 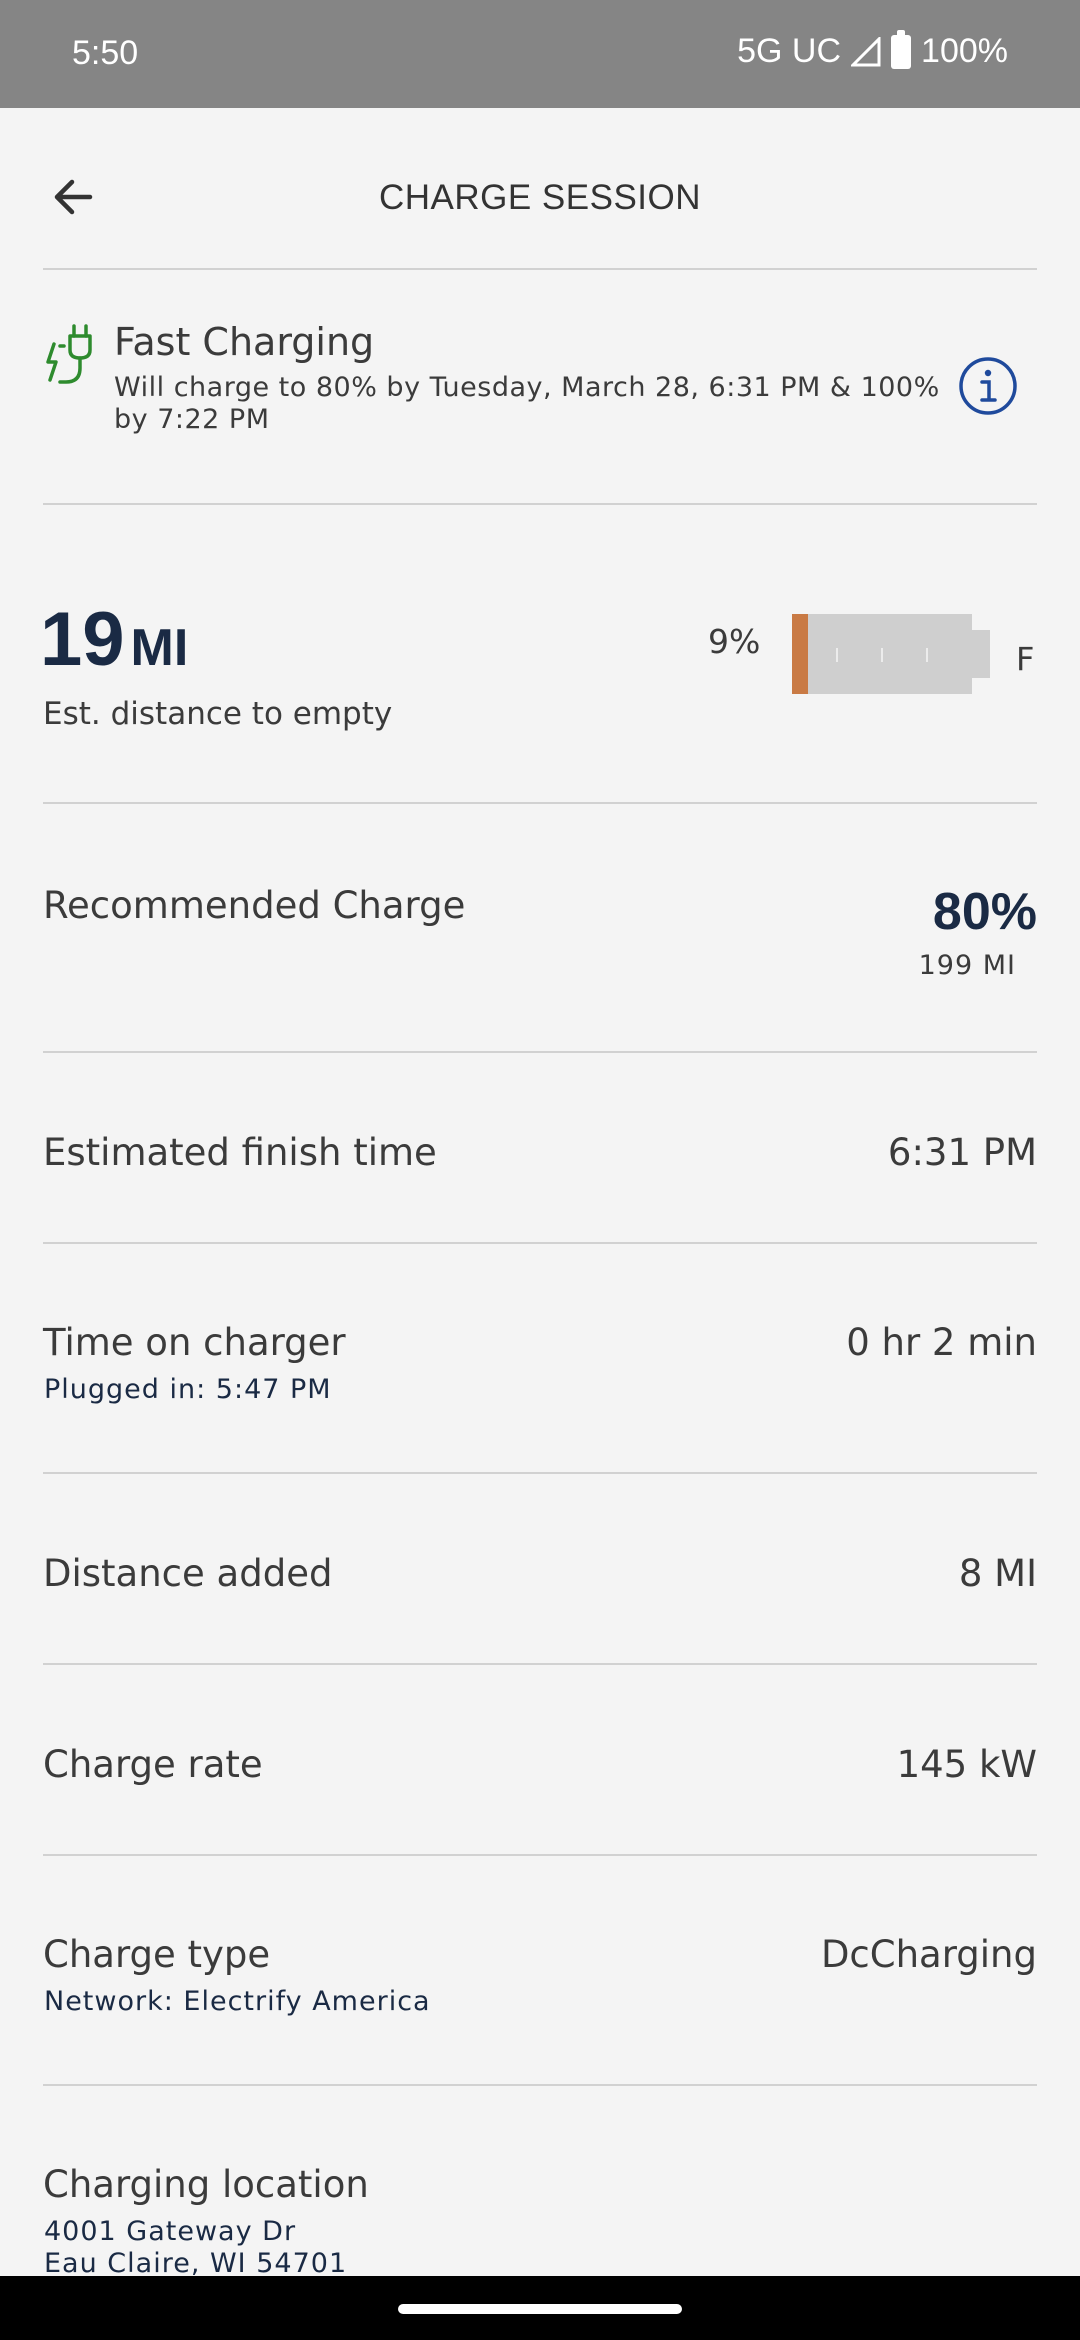 What do you see at coordinates (105, 53) in the screenshot?
I see `status-time: 5:50` at bounding box center [105, 53].